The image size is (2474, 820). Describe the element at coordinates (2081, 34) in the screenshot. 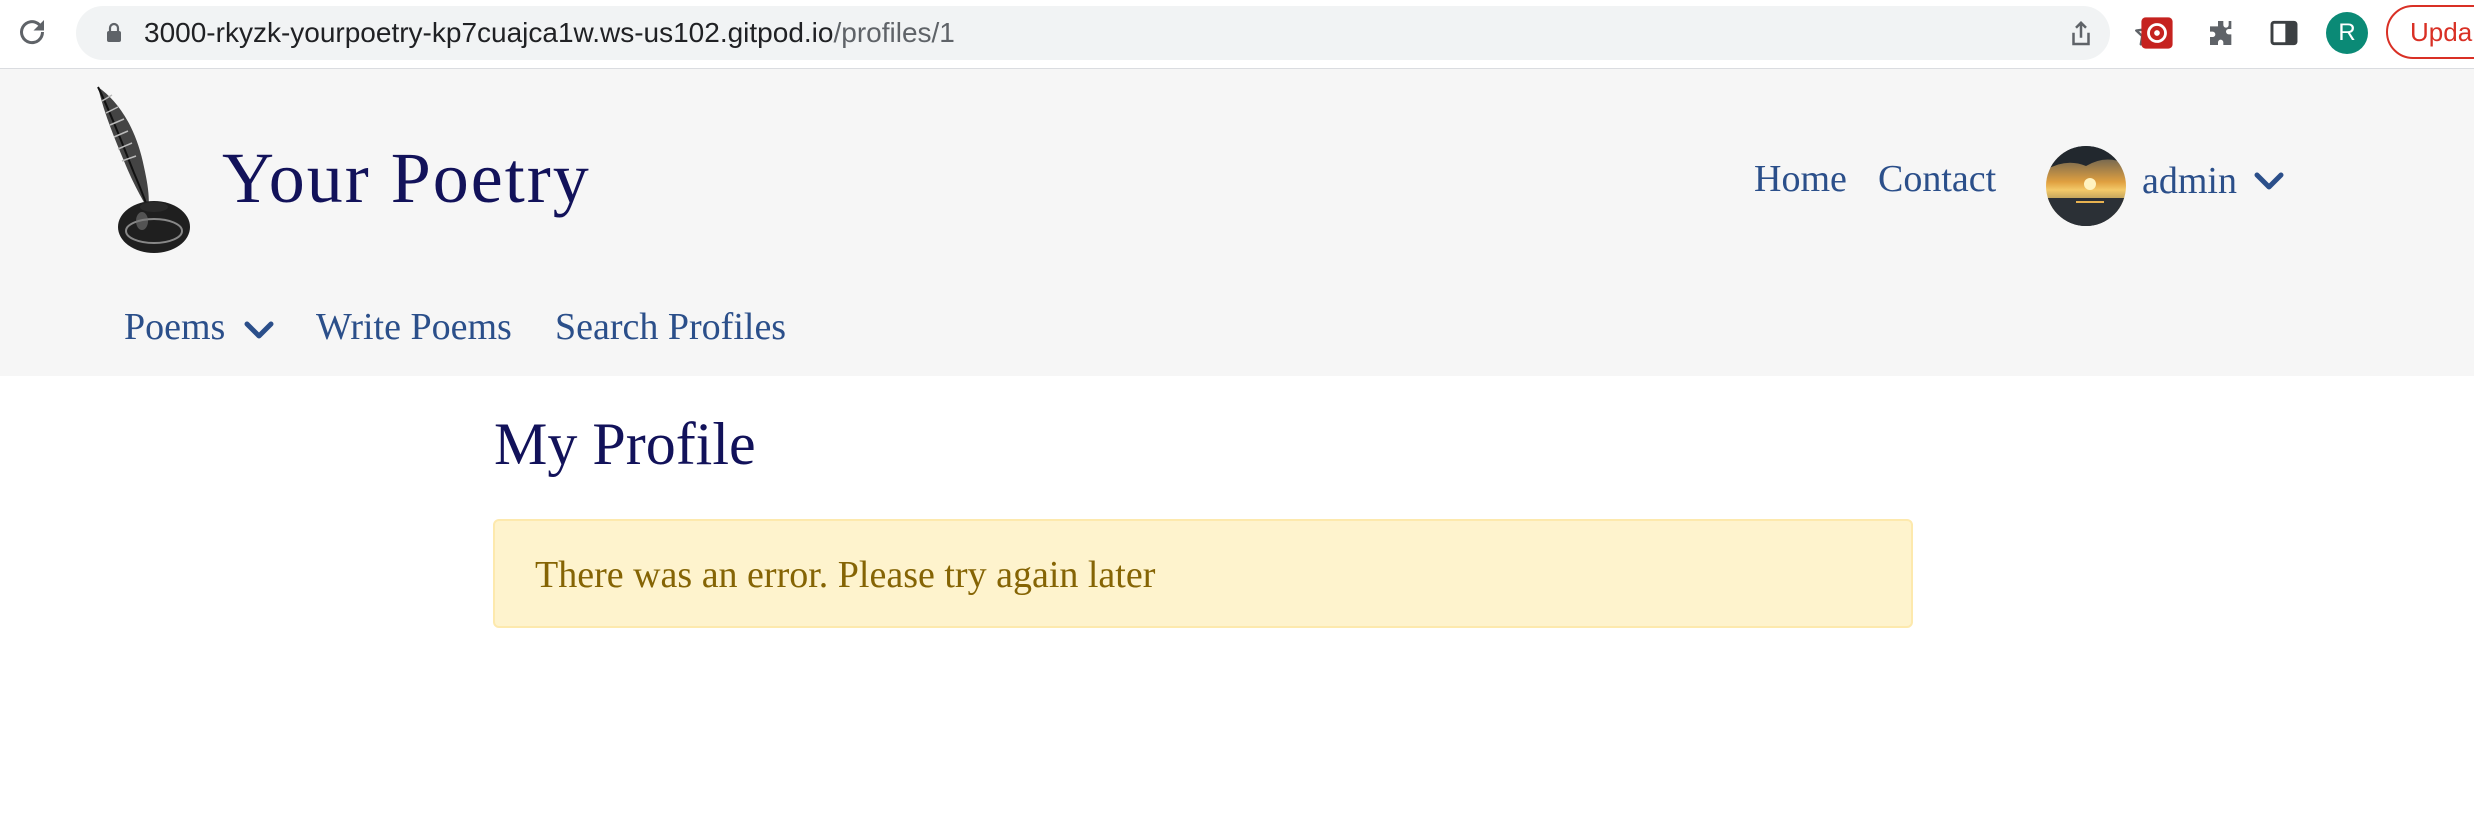

I see `share-icon` at that location.